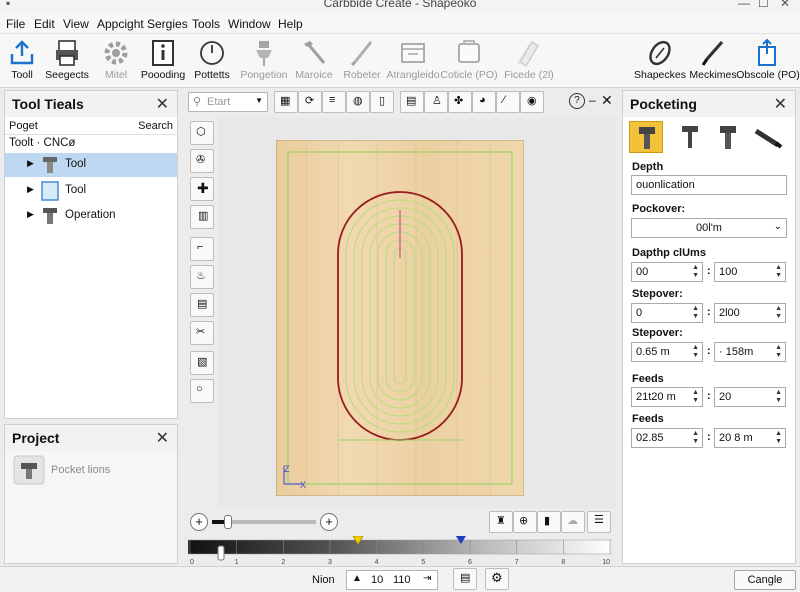  I want to click on close-window-button: ✕, so click(785, 5).